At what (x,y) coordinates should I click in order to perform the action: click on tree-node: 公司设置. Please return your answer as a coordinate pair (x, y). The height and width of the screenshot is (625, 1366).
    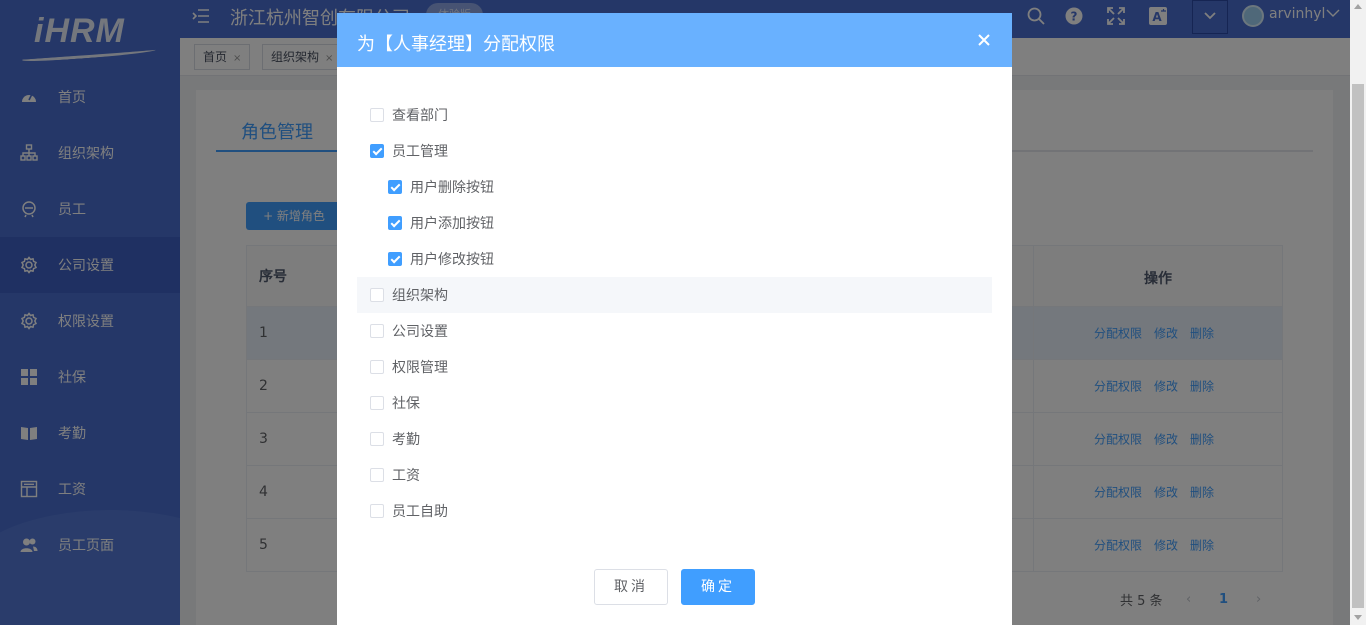
    Looking at the image, I should click on (674, 331).